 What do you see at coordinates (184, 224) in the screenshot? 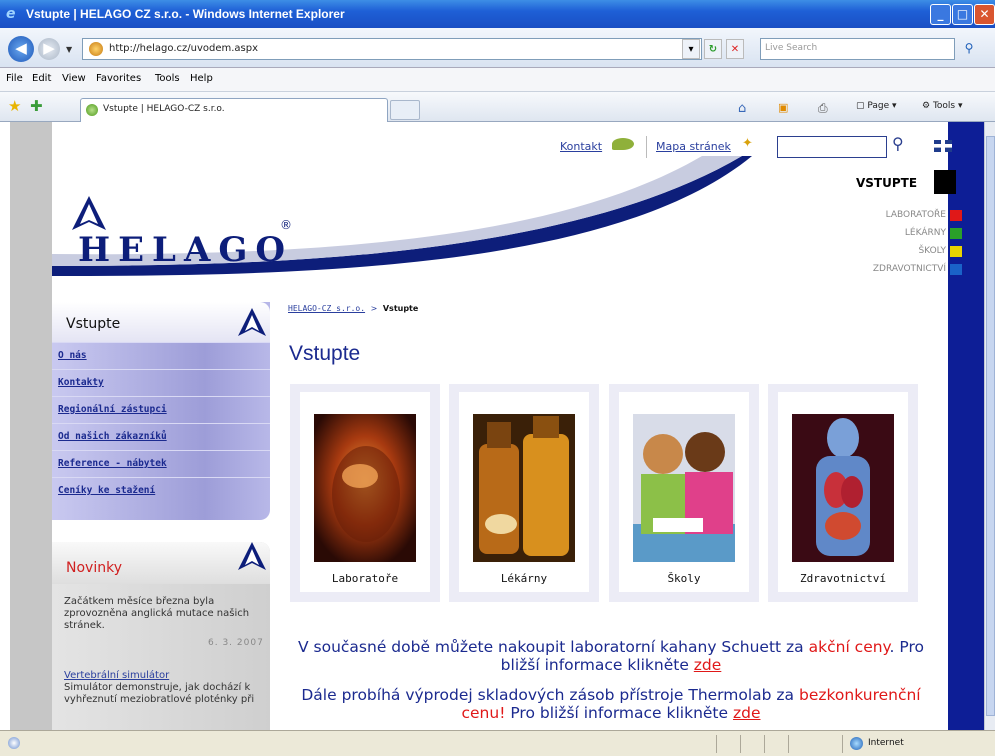
I see `helago-logo: HELAGO ®` at bounding box center [184, 224].